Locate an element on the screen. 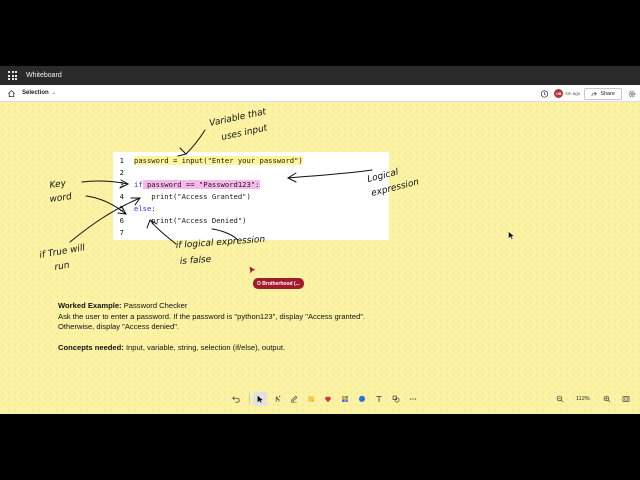  shapes-button is located at coordinates (396, 399).